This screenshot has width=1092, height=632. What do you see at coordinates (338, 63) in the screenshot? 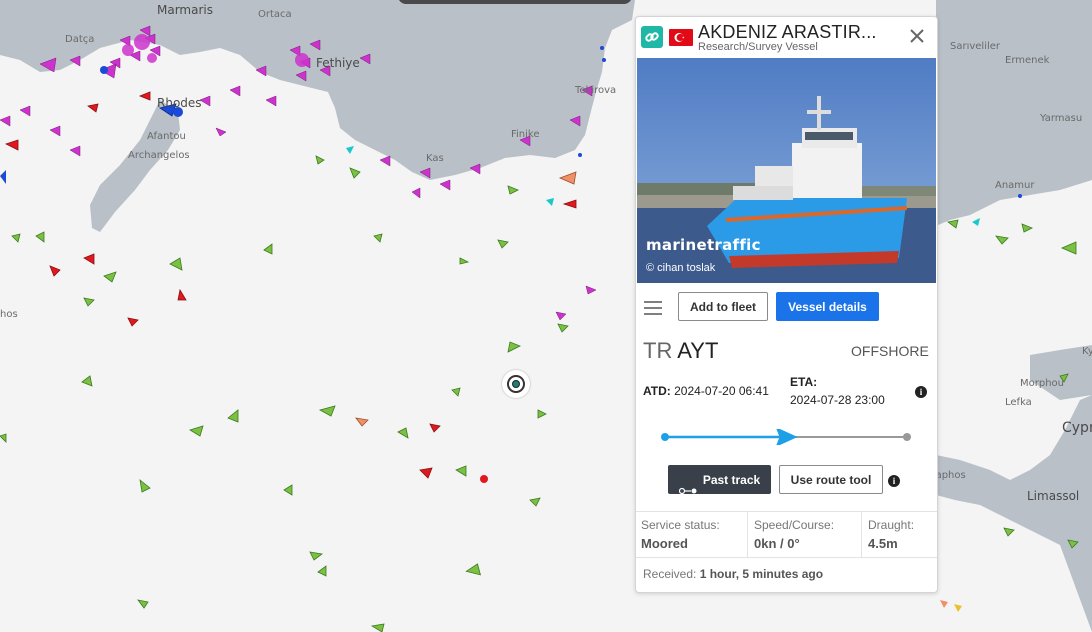
I see `place-label: Fethiye` at bounding box center [338, 63].